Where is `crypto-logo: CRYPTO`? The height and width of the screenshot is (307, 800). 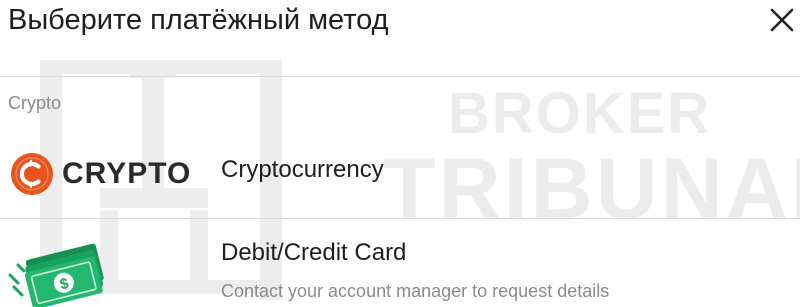
crypto-logo: CRYPTO is located at coordinates (105, 174).